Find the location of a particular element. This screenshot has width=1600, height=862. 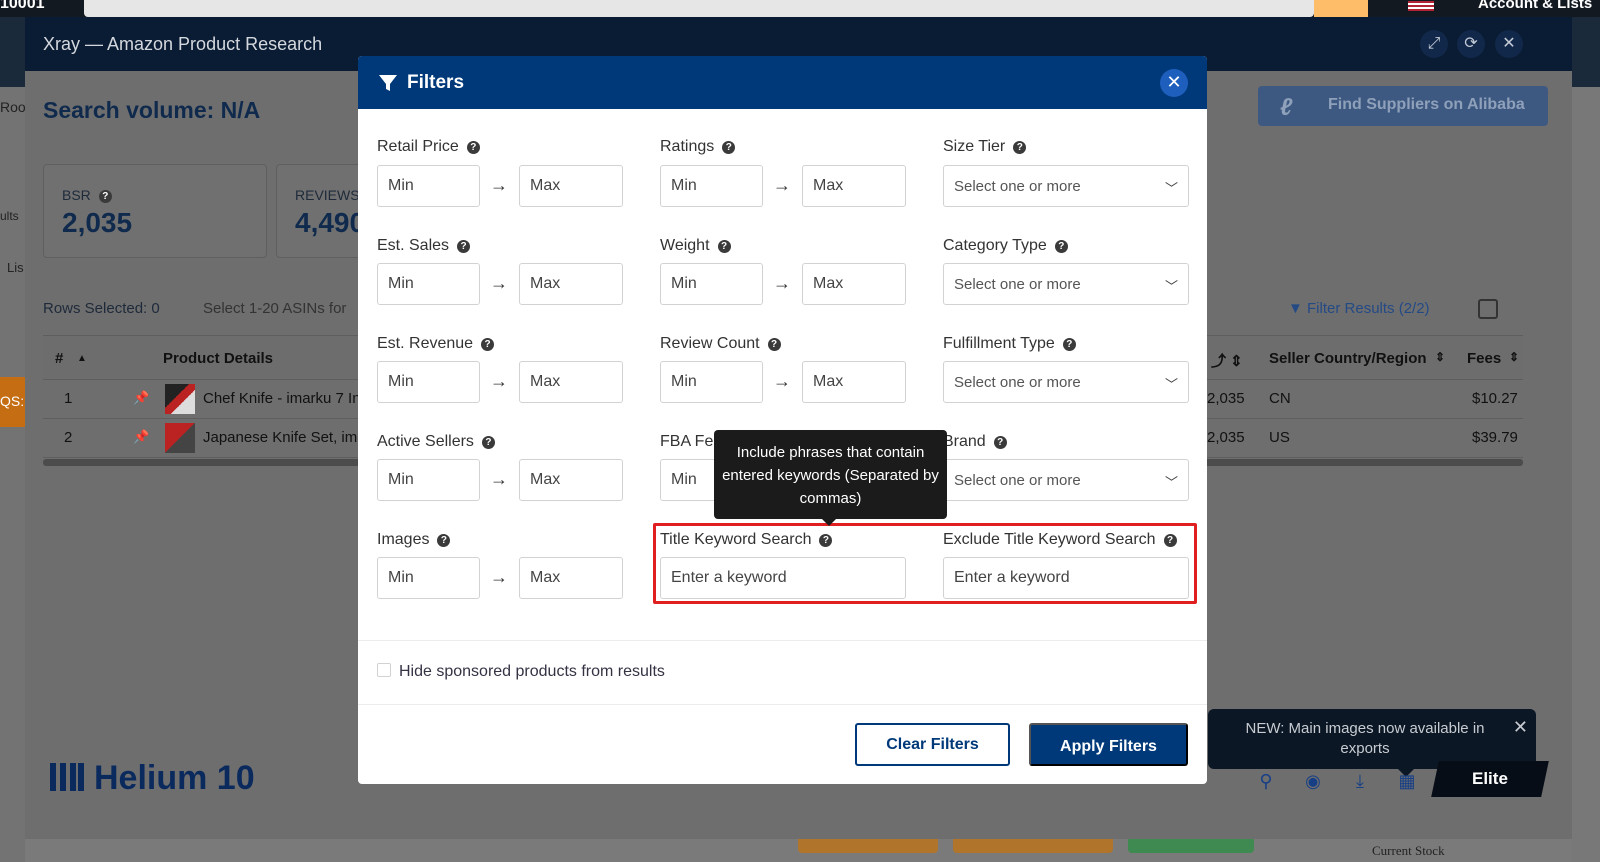

hide-sponsored-checkbox: Hide sponsored products from results is located at coordinates (521, 672).